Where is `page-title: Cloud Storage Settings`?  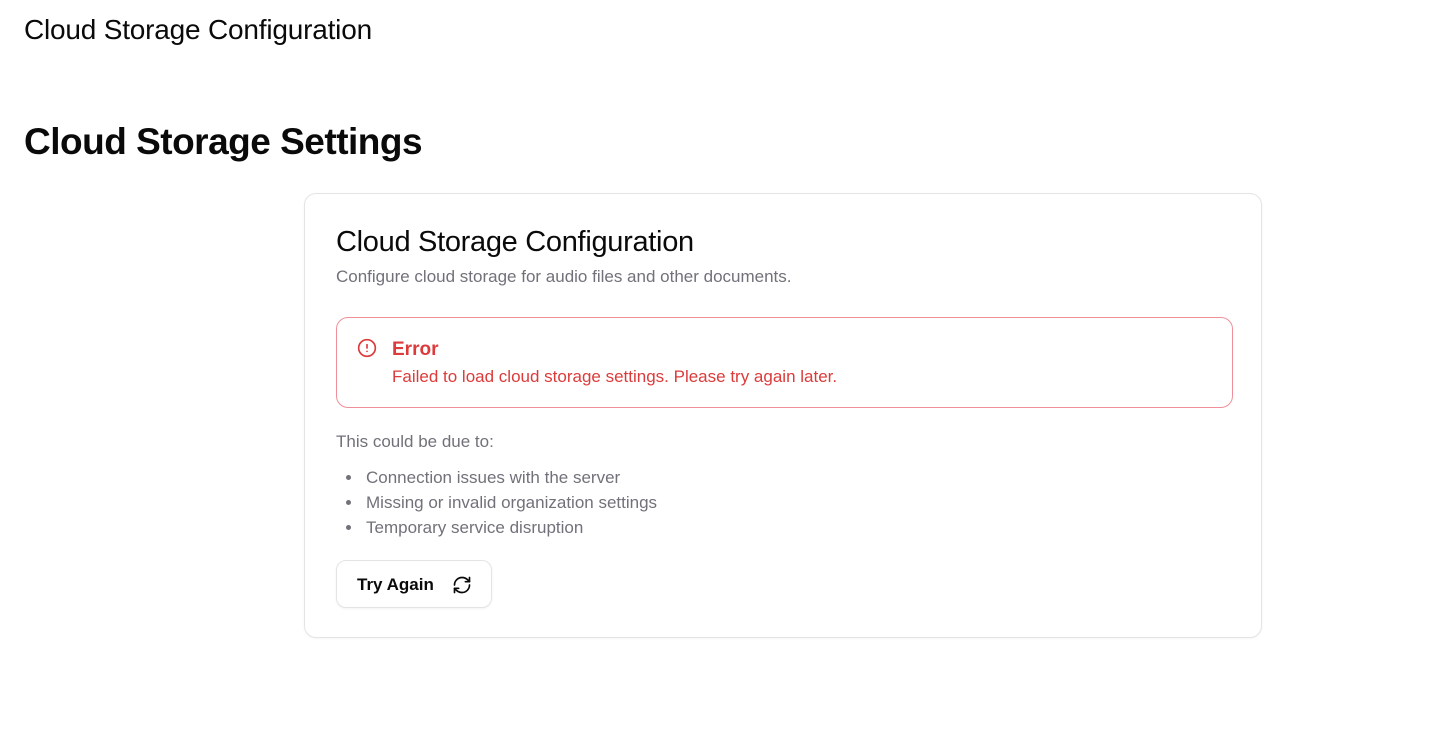 page-title: Cloud Storage Settings is located at coordinates (223, 141).